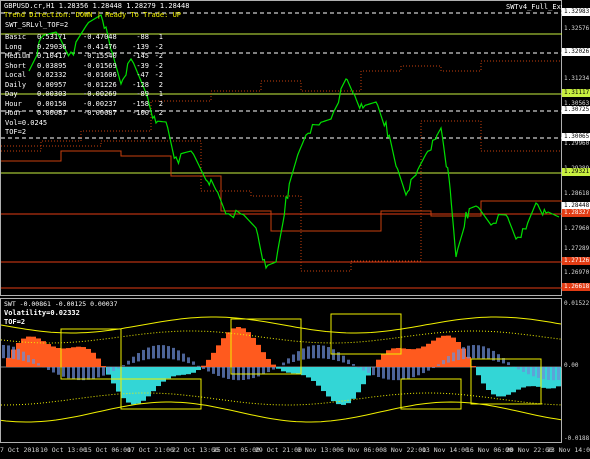 The width and height of the screenshot is (590, 459). Describe the element at coordinates (576, 93) in the screenshot. I see `price-level-label: 1.31117` at that location.